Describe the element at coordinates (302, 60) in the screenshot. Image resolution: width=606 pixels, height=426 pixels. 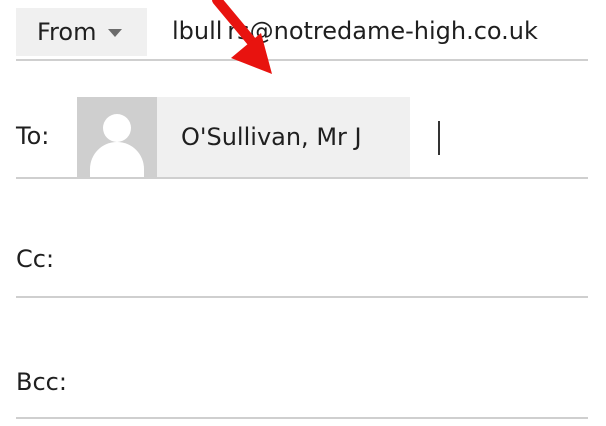
I see `from-divider` at that location.